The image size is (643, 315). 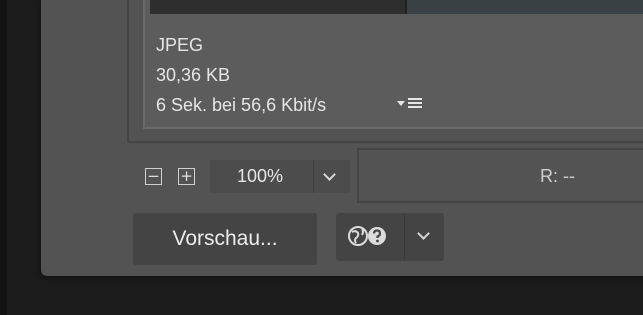 I want to click on zoom-level-value: 100%, so click(x=260, y=176).